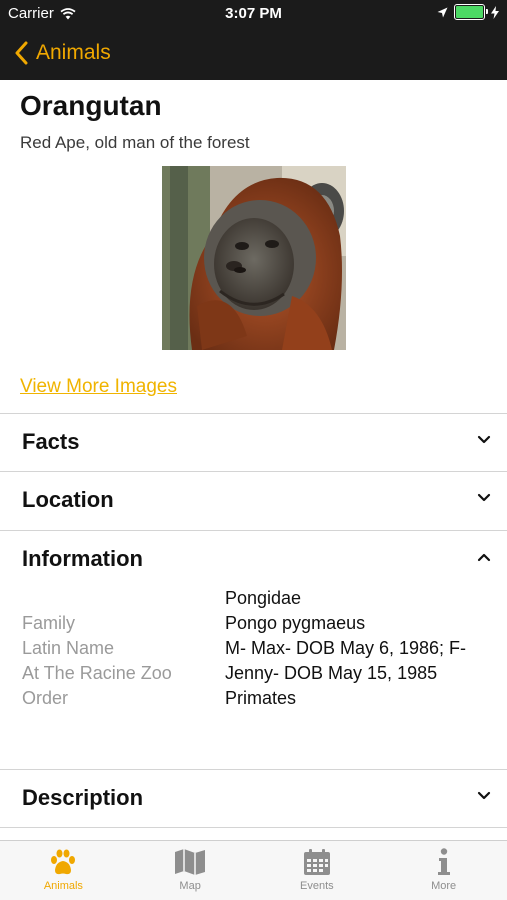 This screenshot has width=507, height=900. What do you see at coordinates (495, 12) in the screenshot?
I see `charging-bolt-icon` at bounding box center [495, 12].